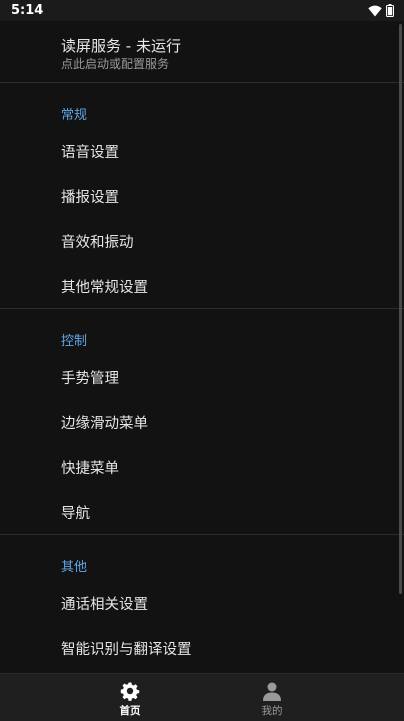  What do you see at coordinates (202, 557) in the screenshot?
I see `section-header: 其他` at bounding box center [202, 557].